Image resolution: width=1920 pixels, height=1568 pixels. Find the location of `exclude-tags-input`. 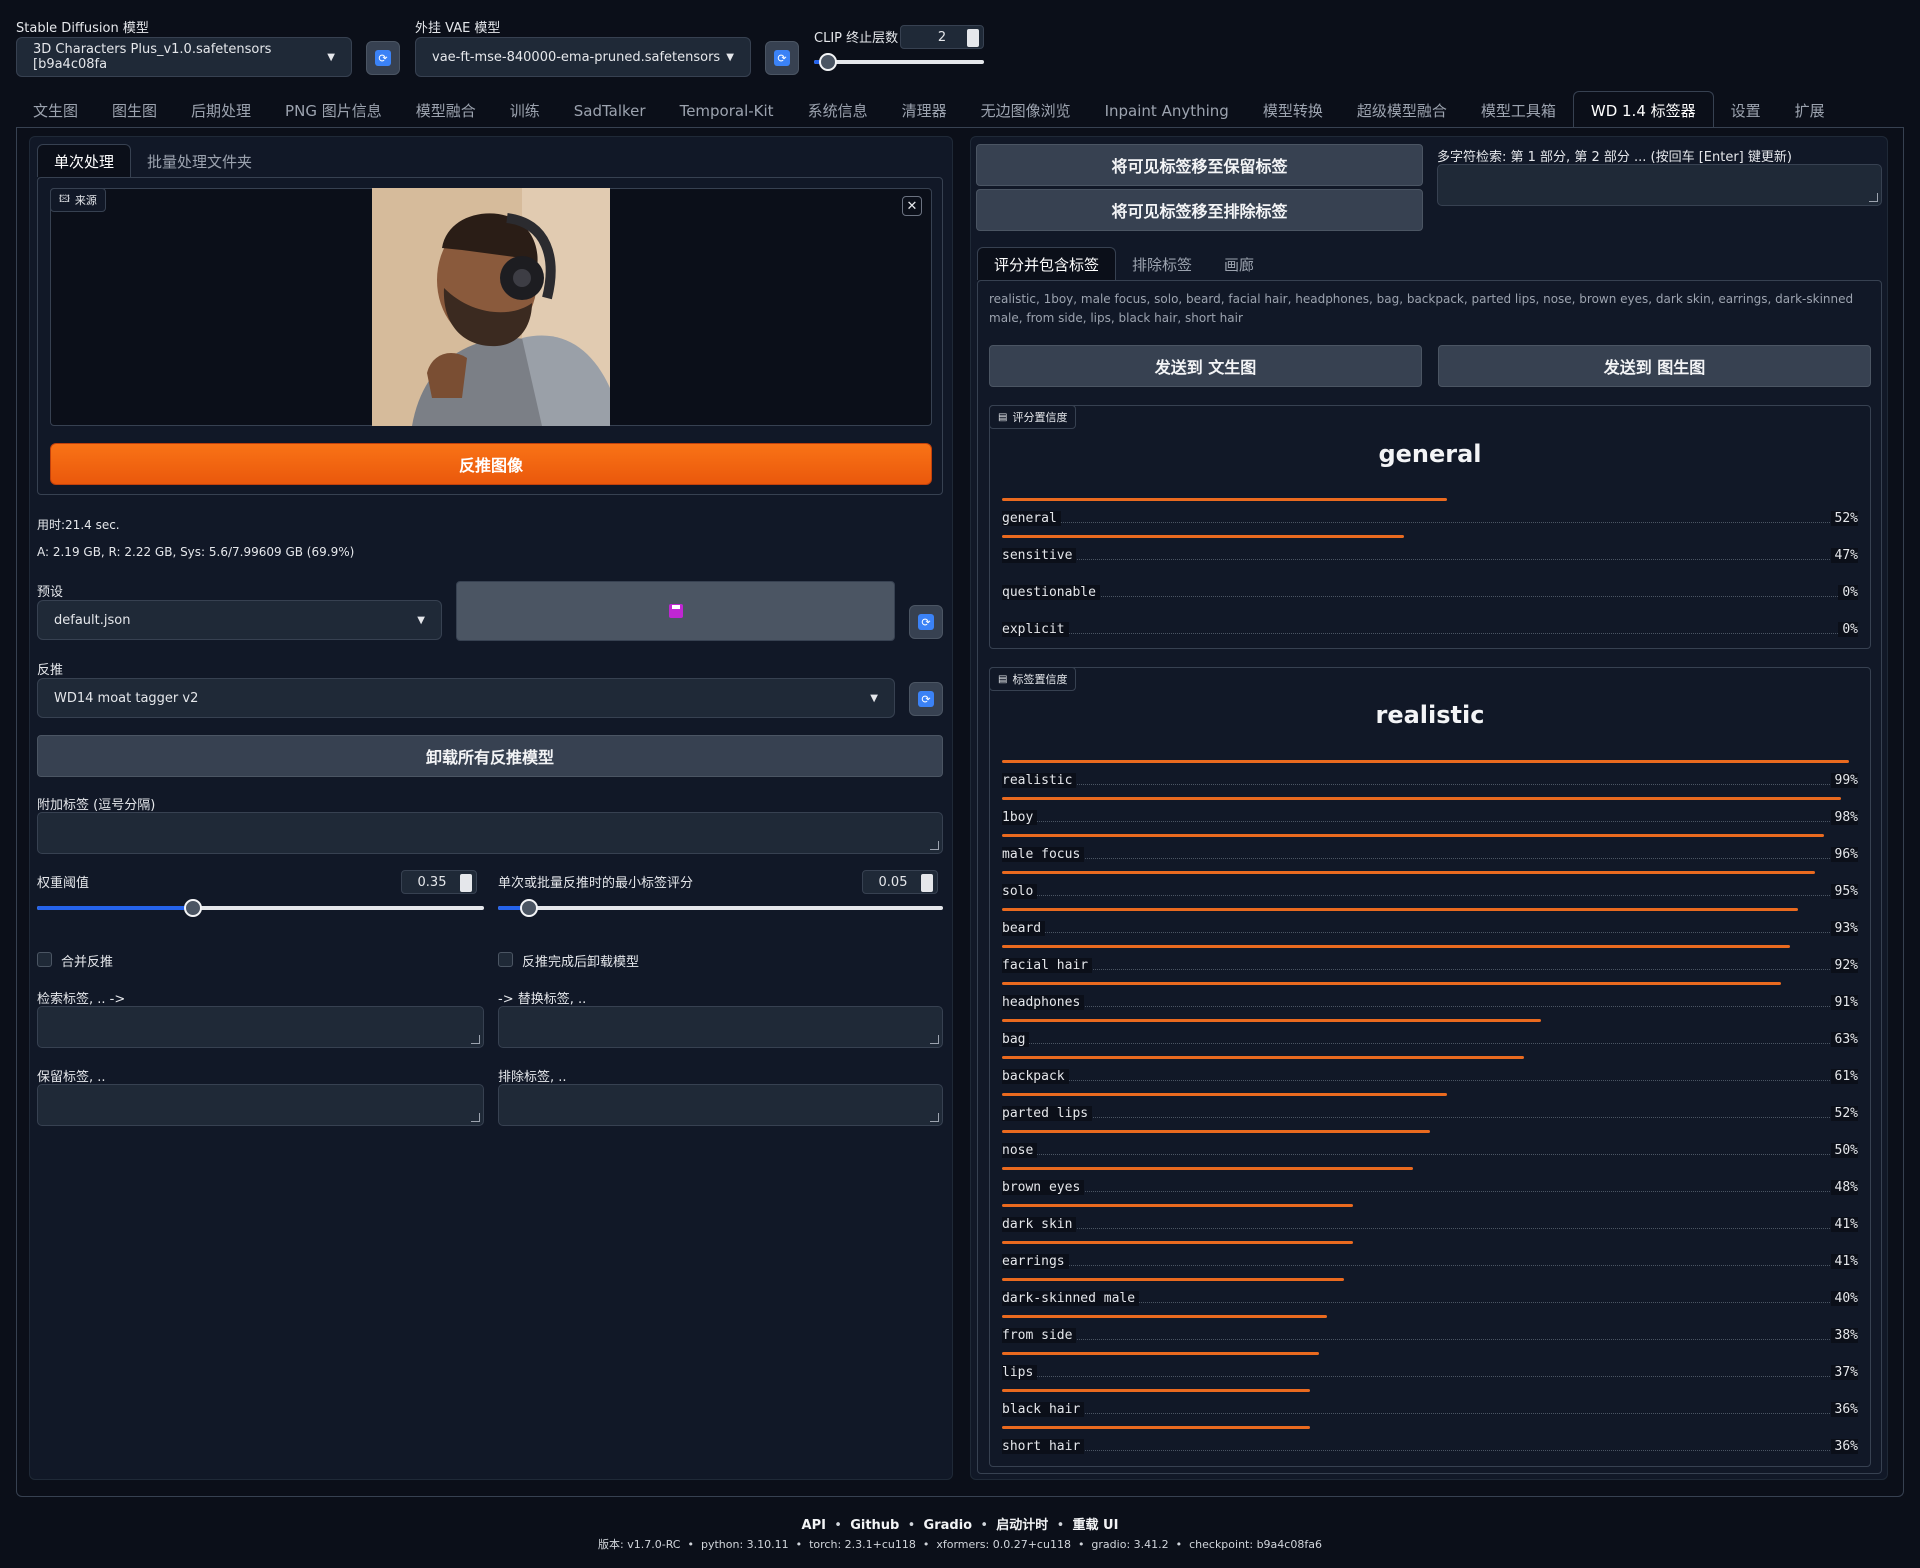

exclude-tags-input is located at coordinates (720, 1105).